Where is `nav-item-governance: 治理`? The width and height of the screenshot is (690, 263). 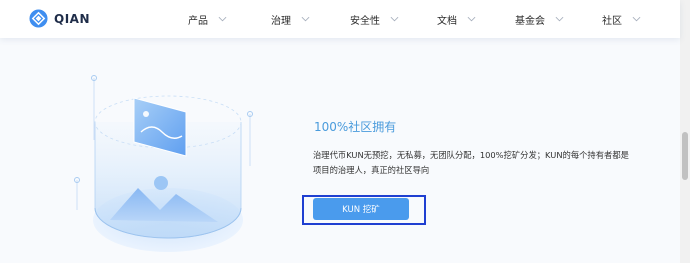
nav-item-governance: 治理 is located at coordinates (290, 19).